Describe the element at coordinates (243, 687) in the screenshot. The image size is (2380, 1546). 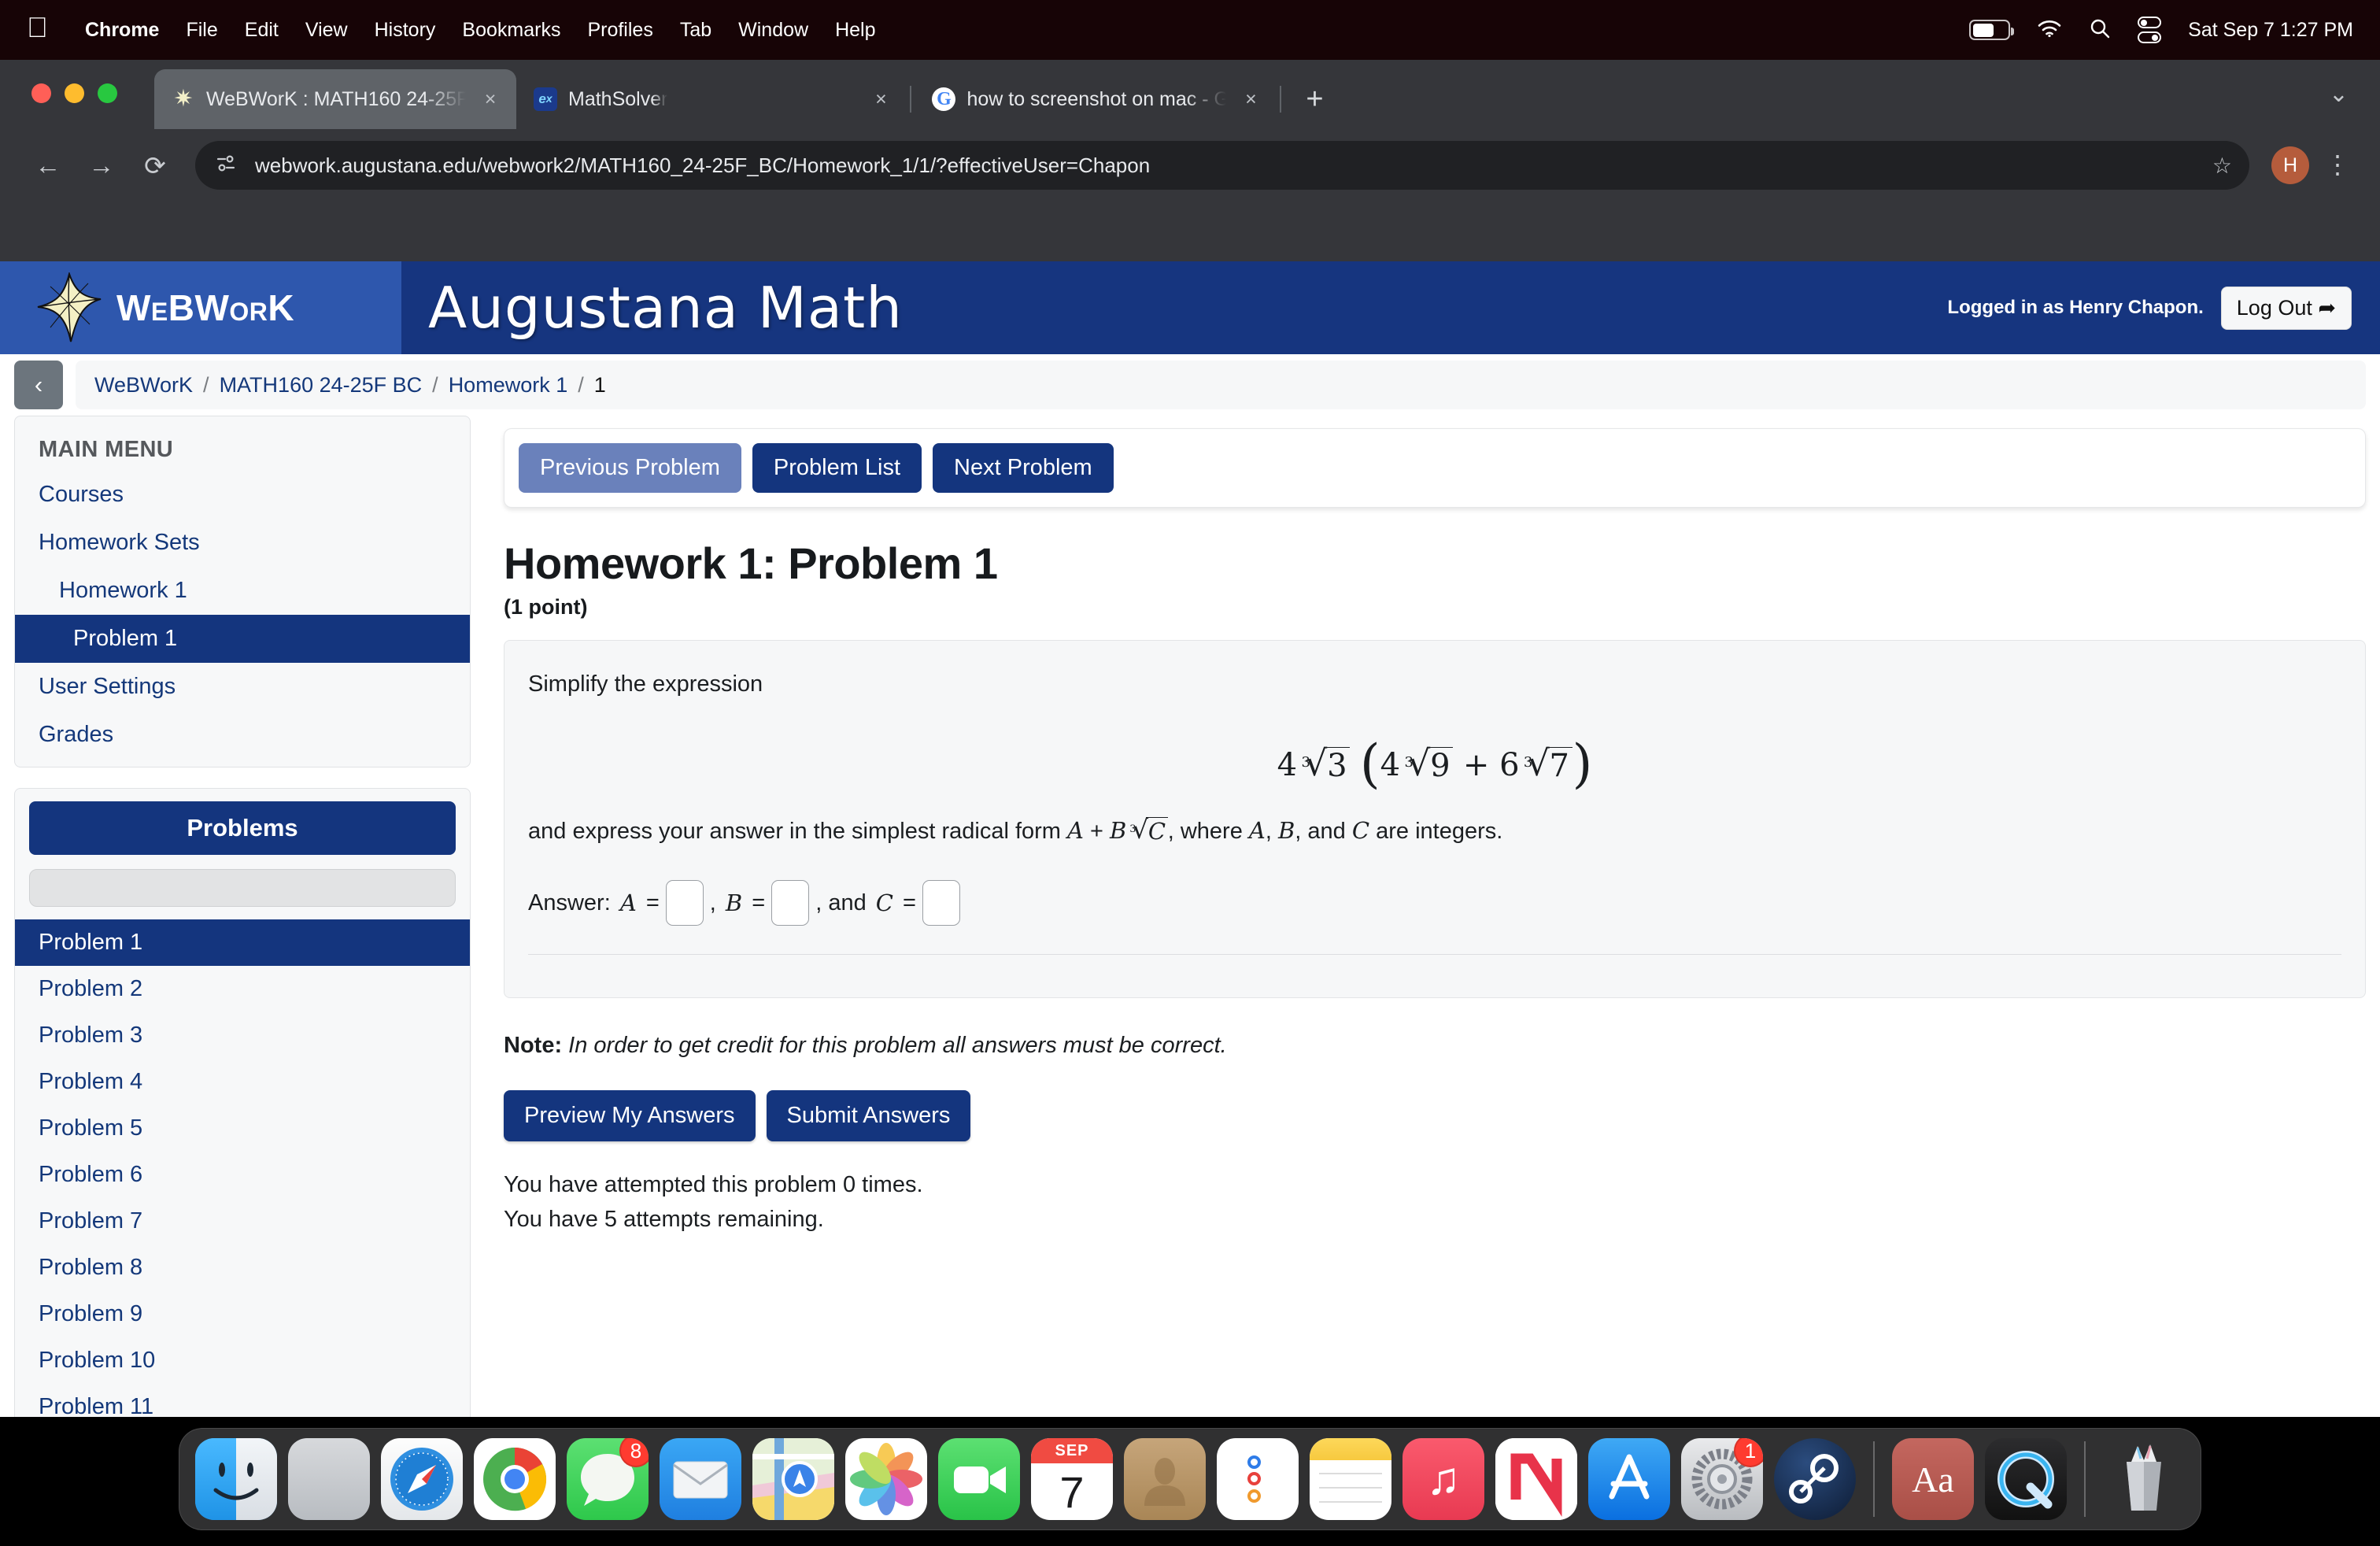
I see `sidebar-item-user-settings: User Settings` at that location.